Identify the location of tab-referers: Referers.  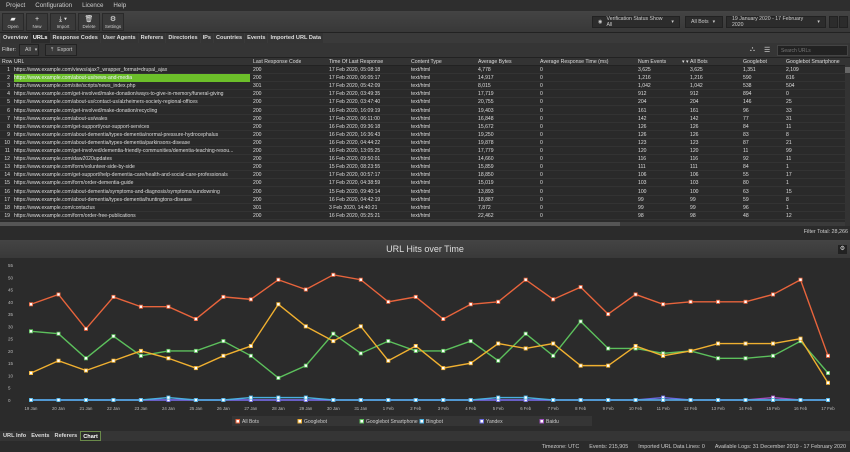
(152, 38).